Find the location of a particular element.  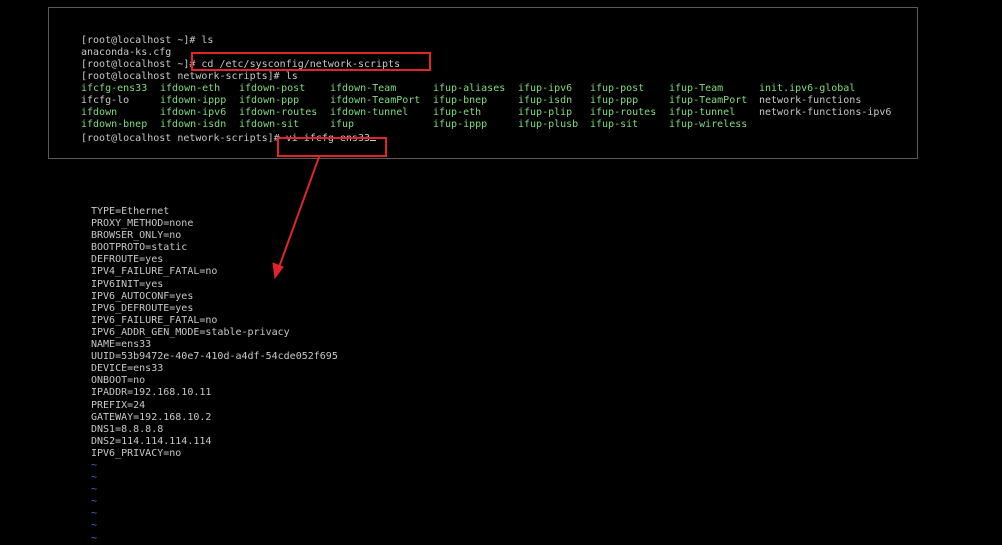

ls-entry: network-functions is located at coordinates (810, 100).